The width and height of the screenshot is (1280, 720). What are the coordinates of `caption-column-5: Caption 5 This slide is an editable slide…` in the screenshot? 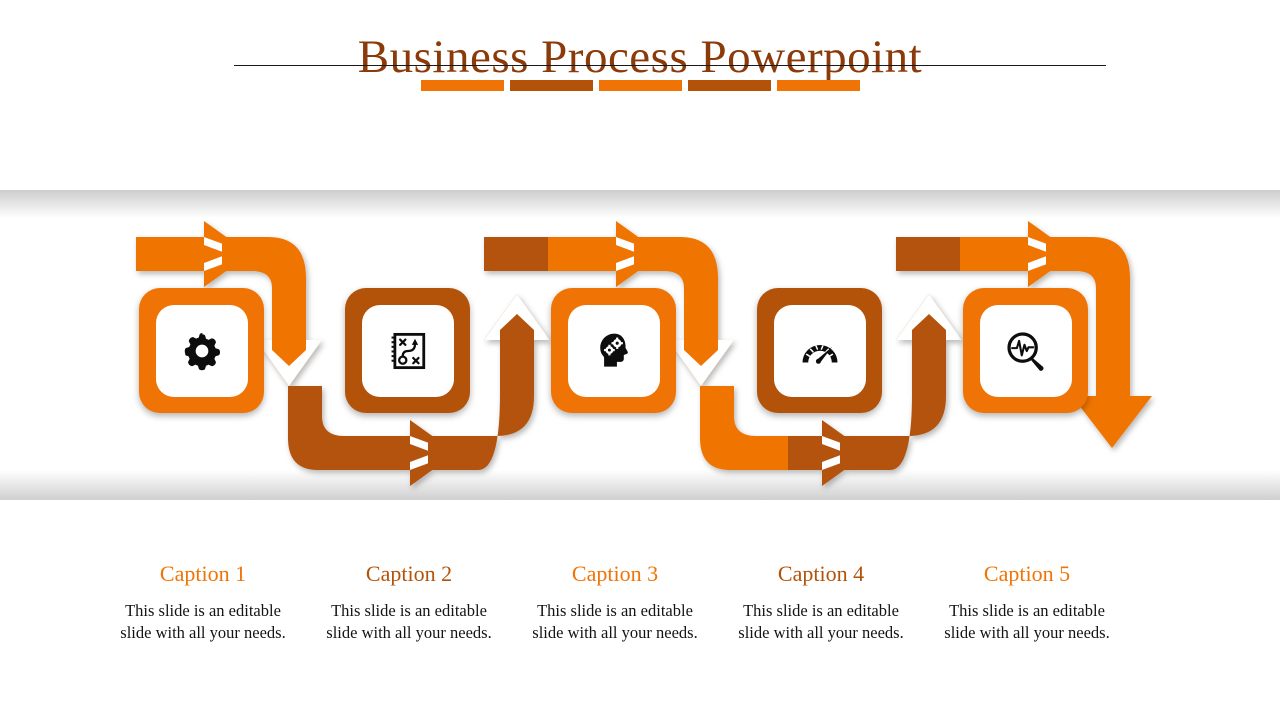 It's located at (1027, 602).